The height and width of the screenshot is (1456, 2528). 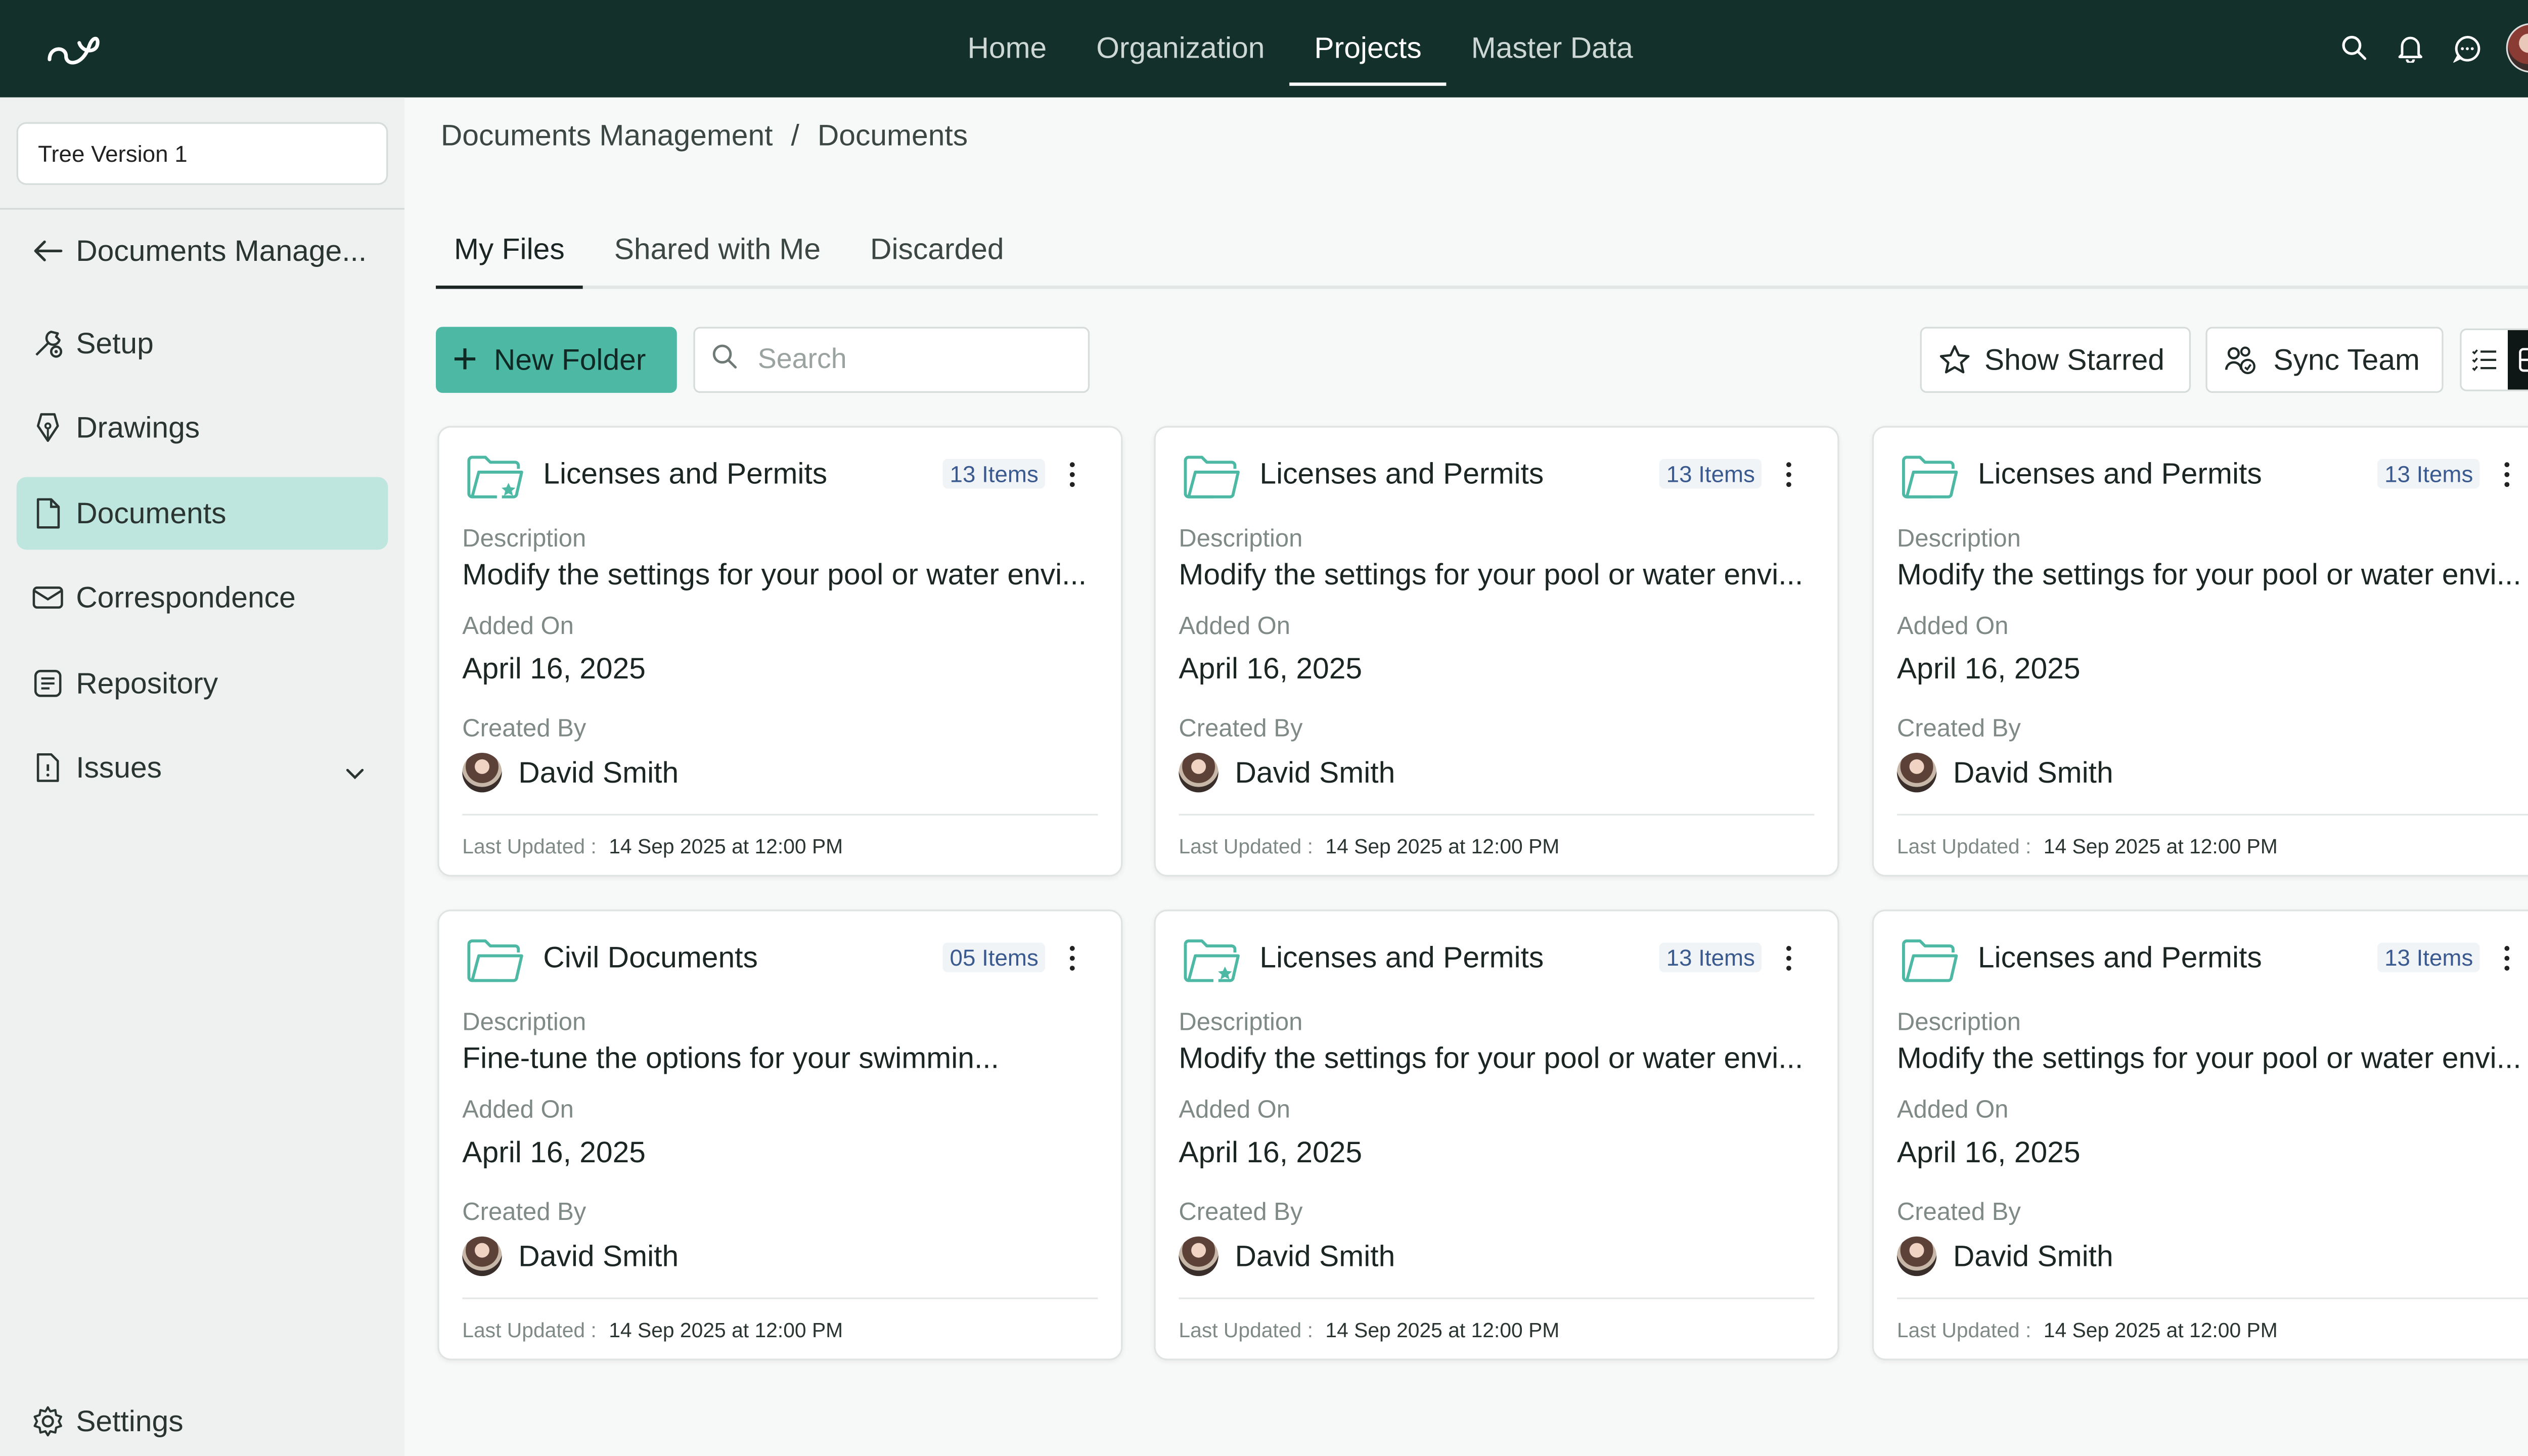 I want to click on gear-icon, so click(x=48, y=1422).